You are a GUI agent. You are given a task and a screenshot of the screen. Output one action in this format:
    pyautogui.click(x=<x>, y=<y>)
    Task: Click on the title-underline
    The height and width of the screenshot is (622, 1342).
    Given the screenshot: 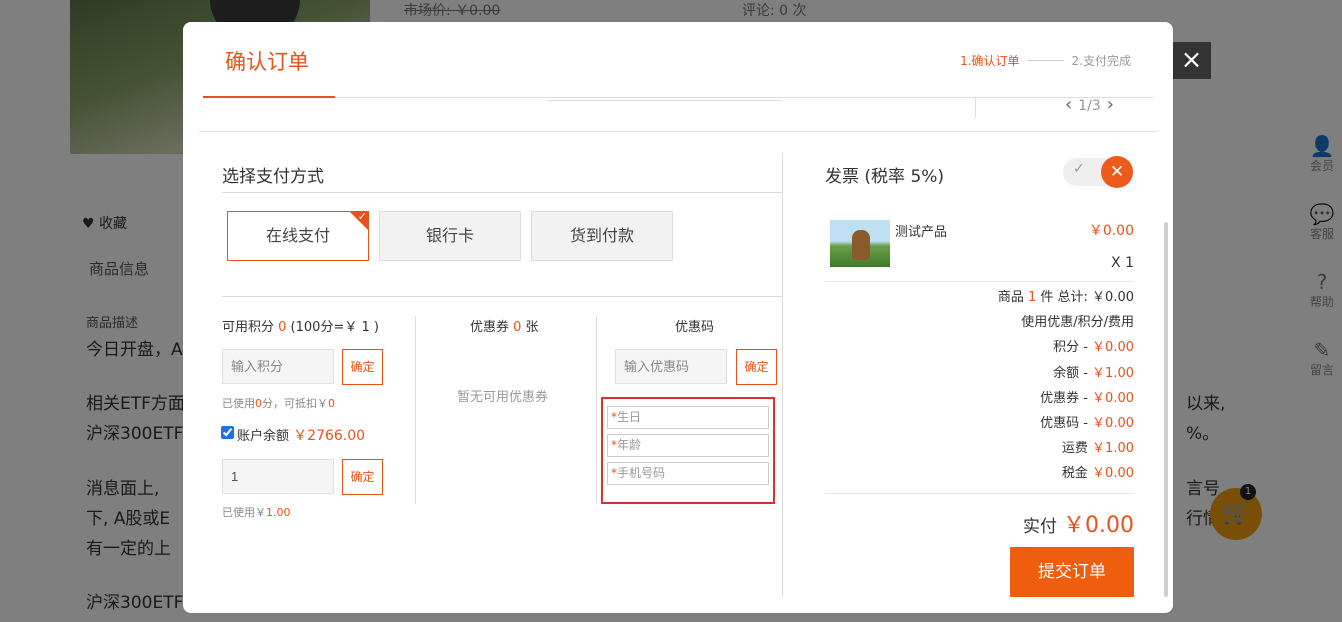 What is the action you would take?
    pyautogui.click(x=269, y=97)
    